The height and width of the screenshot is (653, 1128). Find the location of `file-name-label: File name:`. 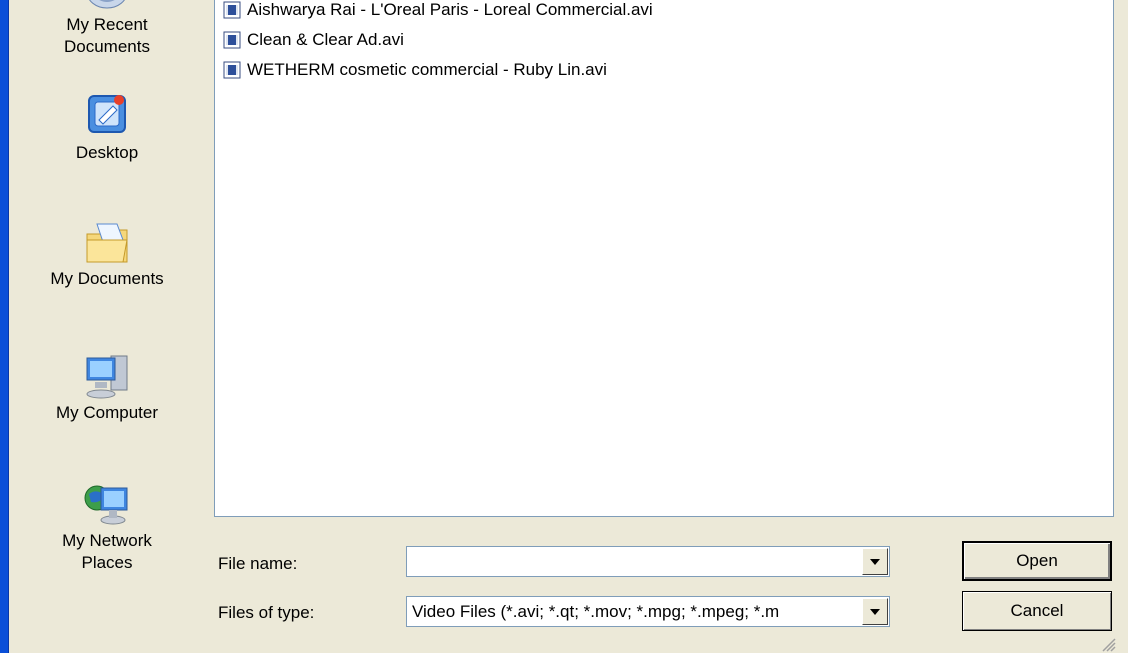

file-name-label: File name: is located at coordinates (258, 563).